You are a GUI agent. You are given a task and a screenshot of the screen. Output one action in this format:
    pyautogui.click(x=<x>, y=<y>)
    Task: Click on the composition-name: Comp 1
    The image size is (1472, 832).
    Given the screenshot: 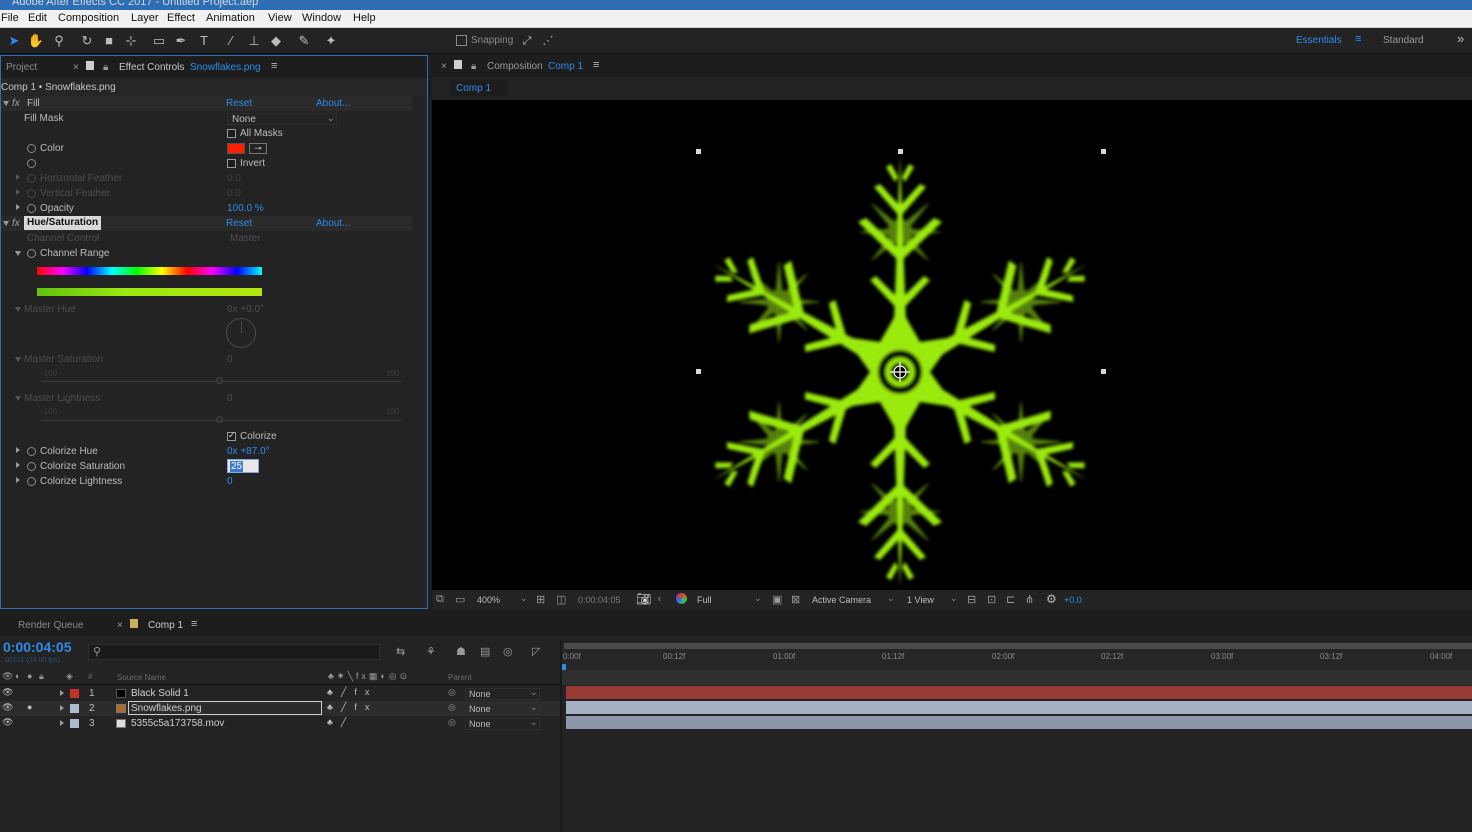 What is the action you would take?
    pyautogui.click(x=565, y=66)
    